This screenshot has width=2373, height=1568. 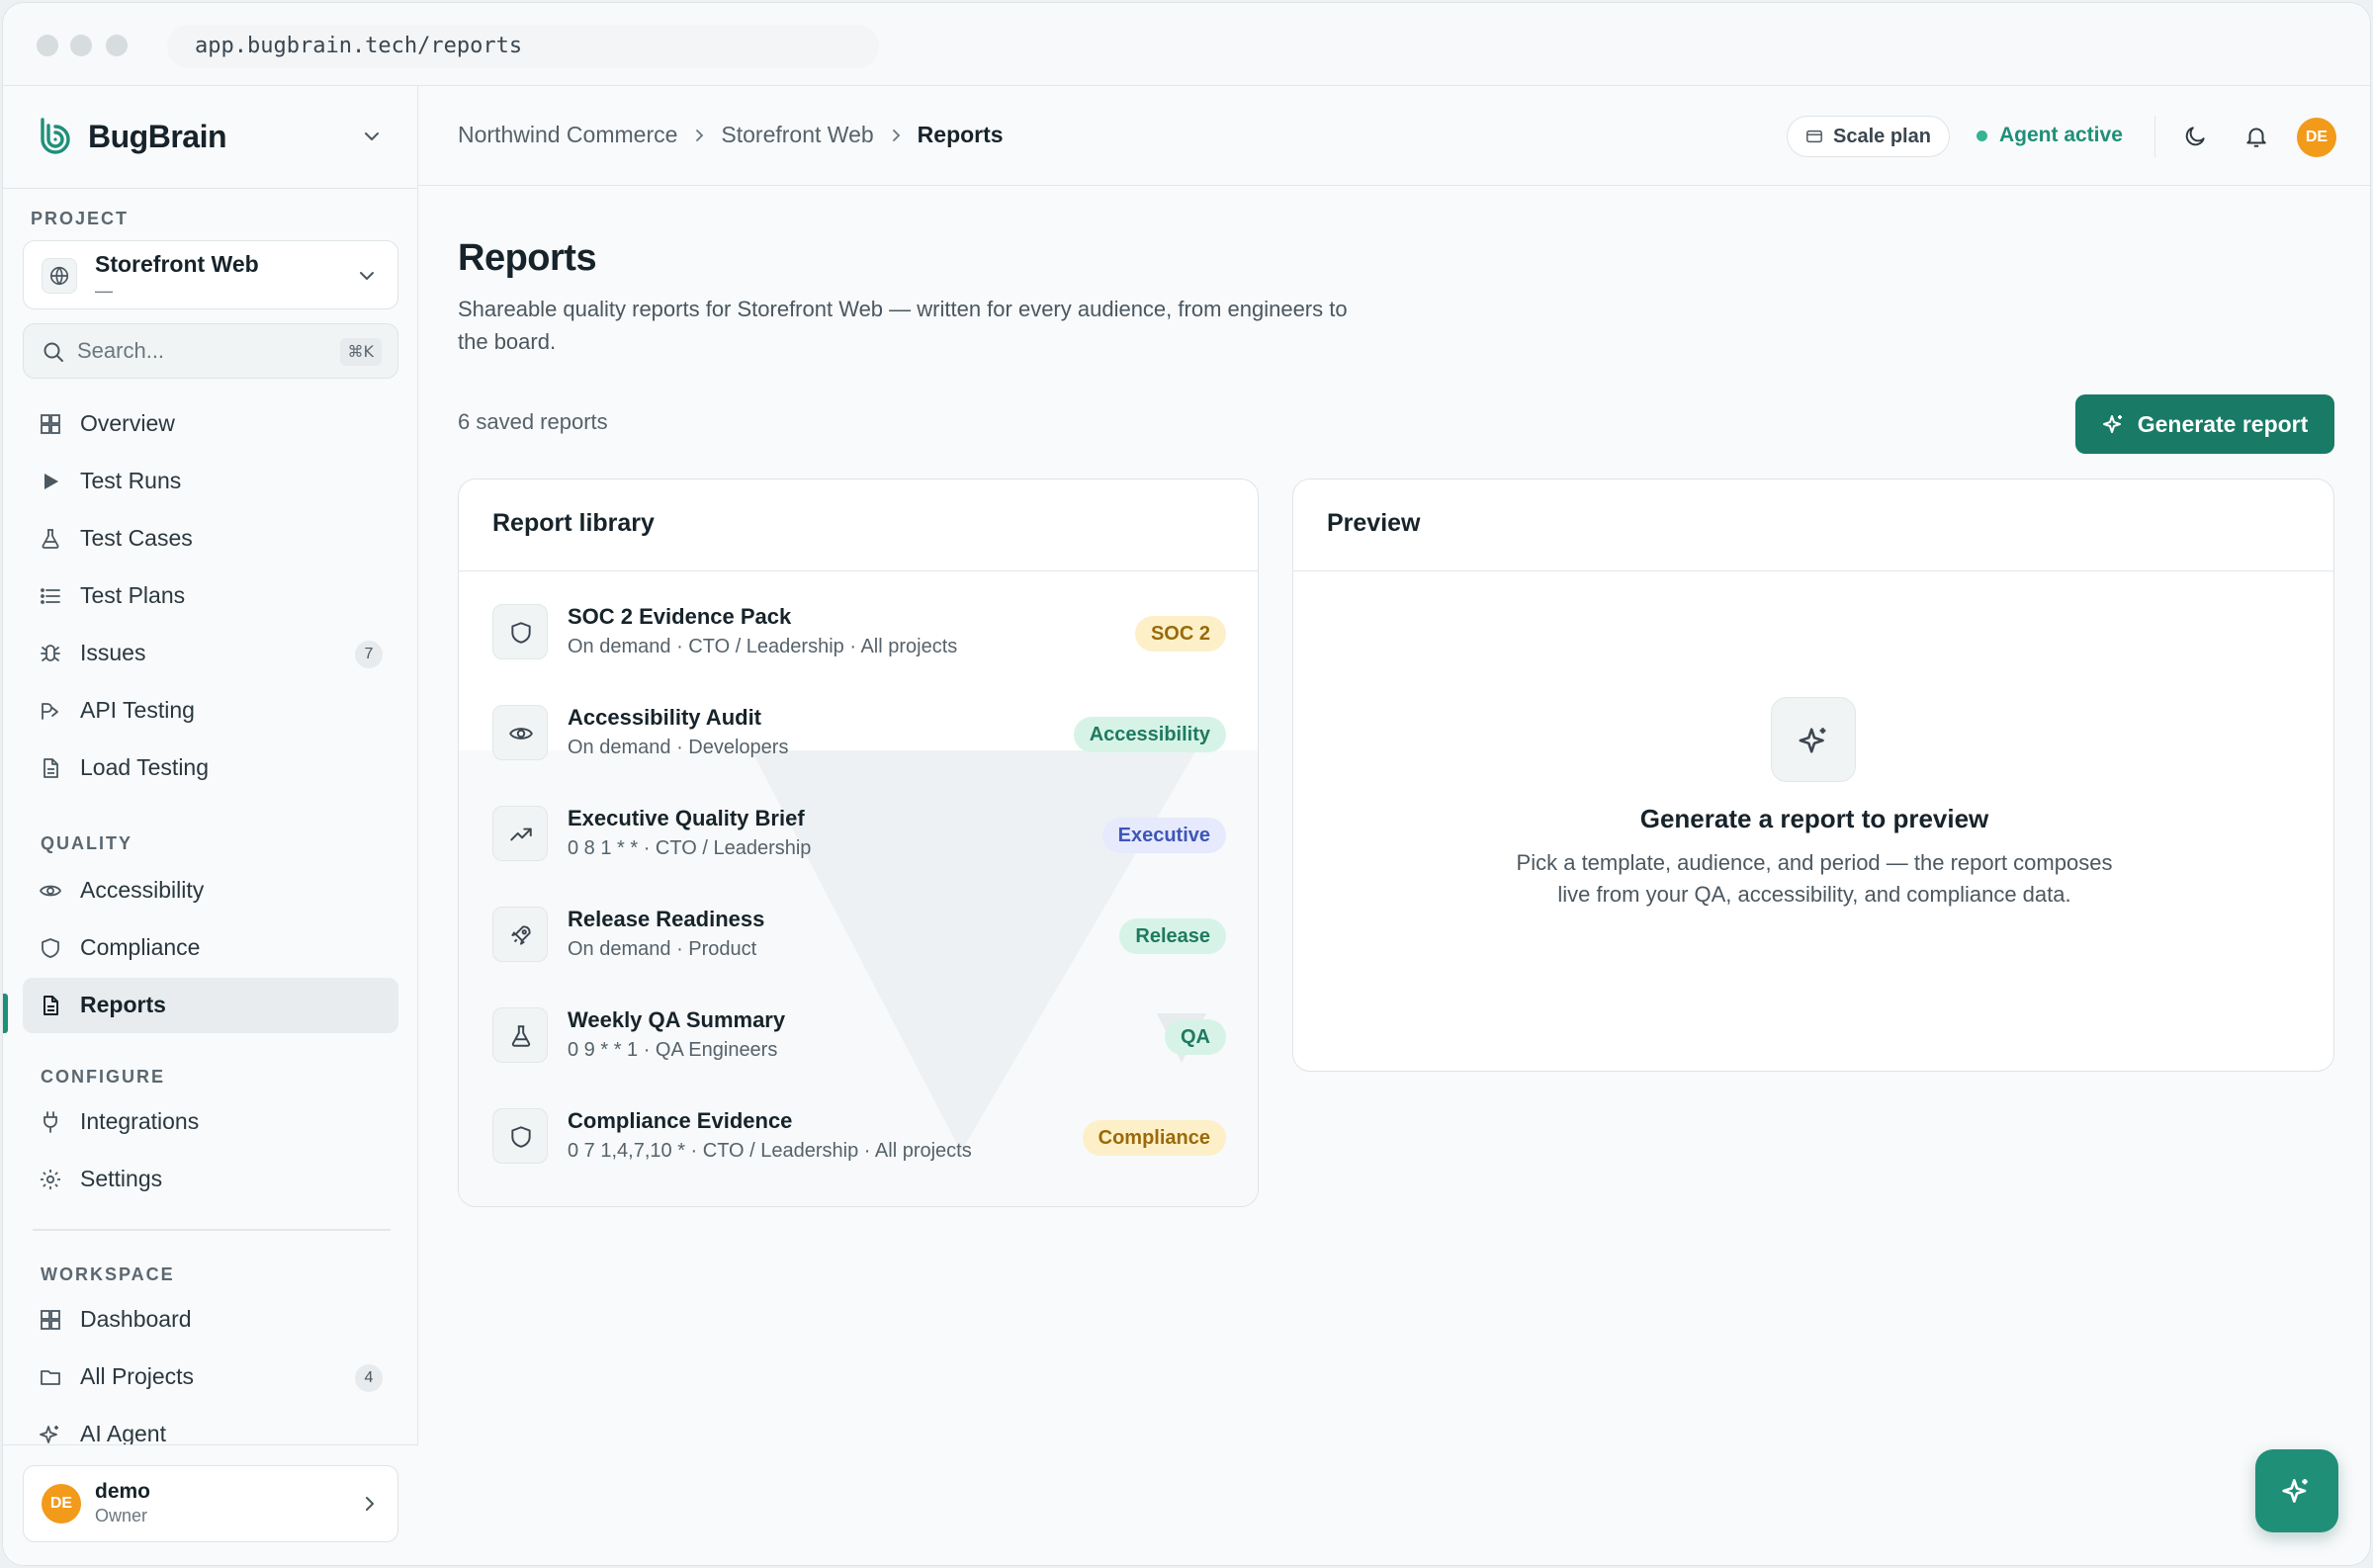 What do you see at coordinates (55, 136) in the screenshot?
I see `bugbrain-logo-icon` at bounding box center [55, 136].